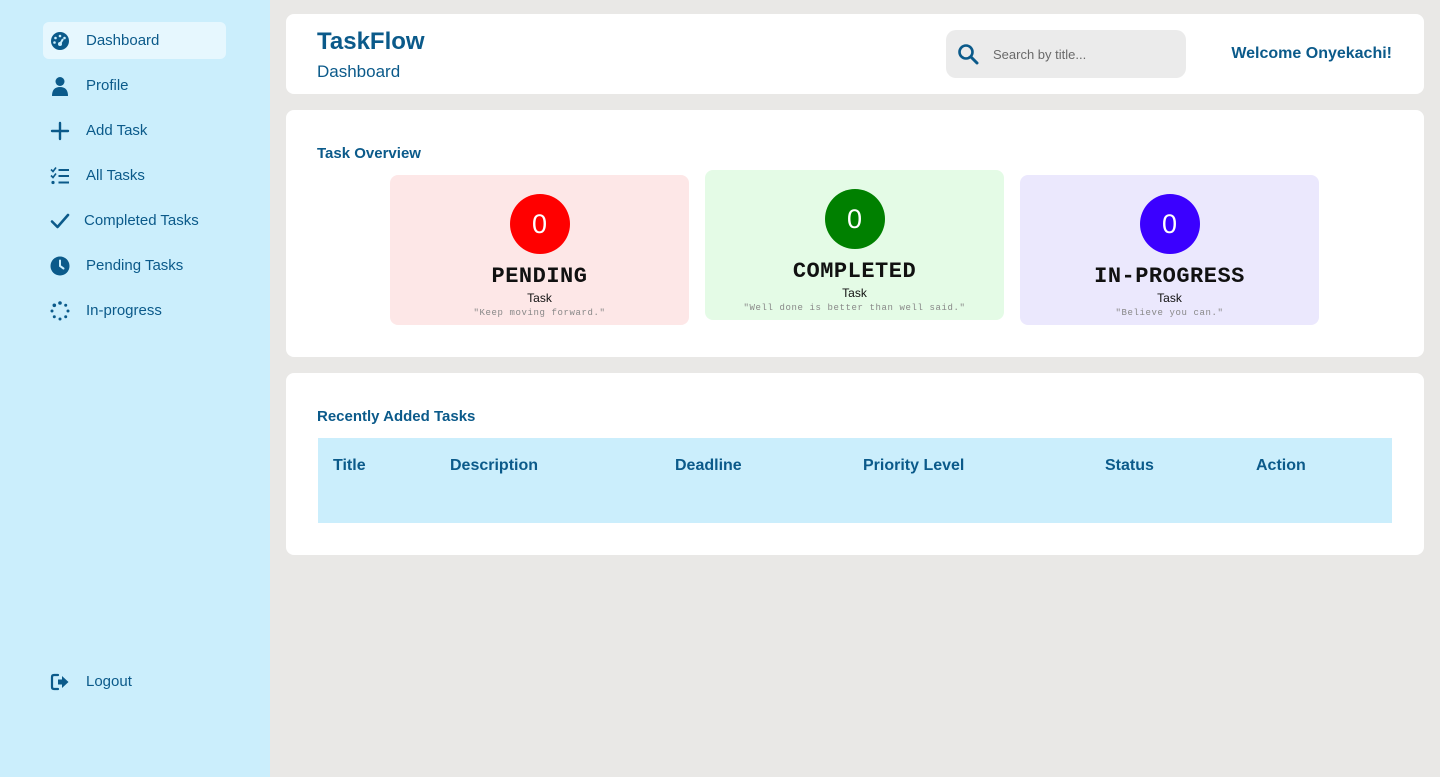 This screenshot has height=777, width=1440. What do you see at coordinates (1169, 224) in the screenshot?
I see `in-progress-count: 0` at bounding box center [1169, 224].